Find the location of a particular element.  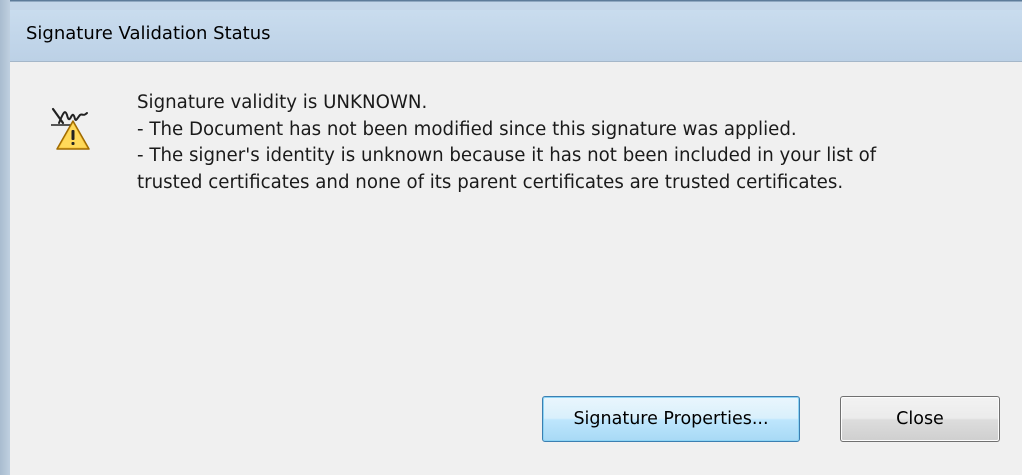

window-top-border is located at coordinates (511, 5).